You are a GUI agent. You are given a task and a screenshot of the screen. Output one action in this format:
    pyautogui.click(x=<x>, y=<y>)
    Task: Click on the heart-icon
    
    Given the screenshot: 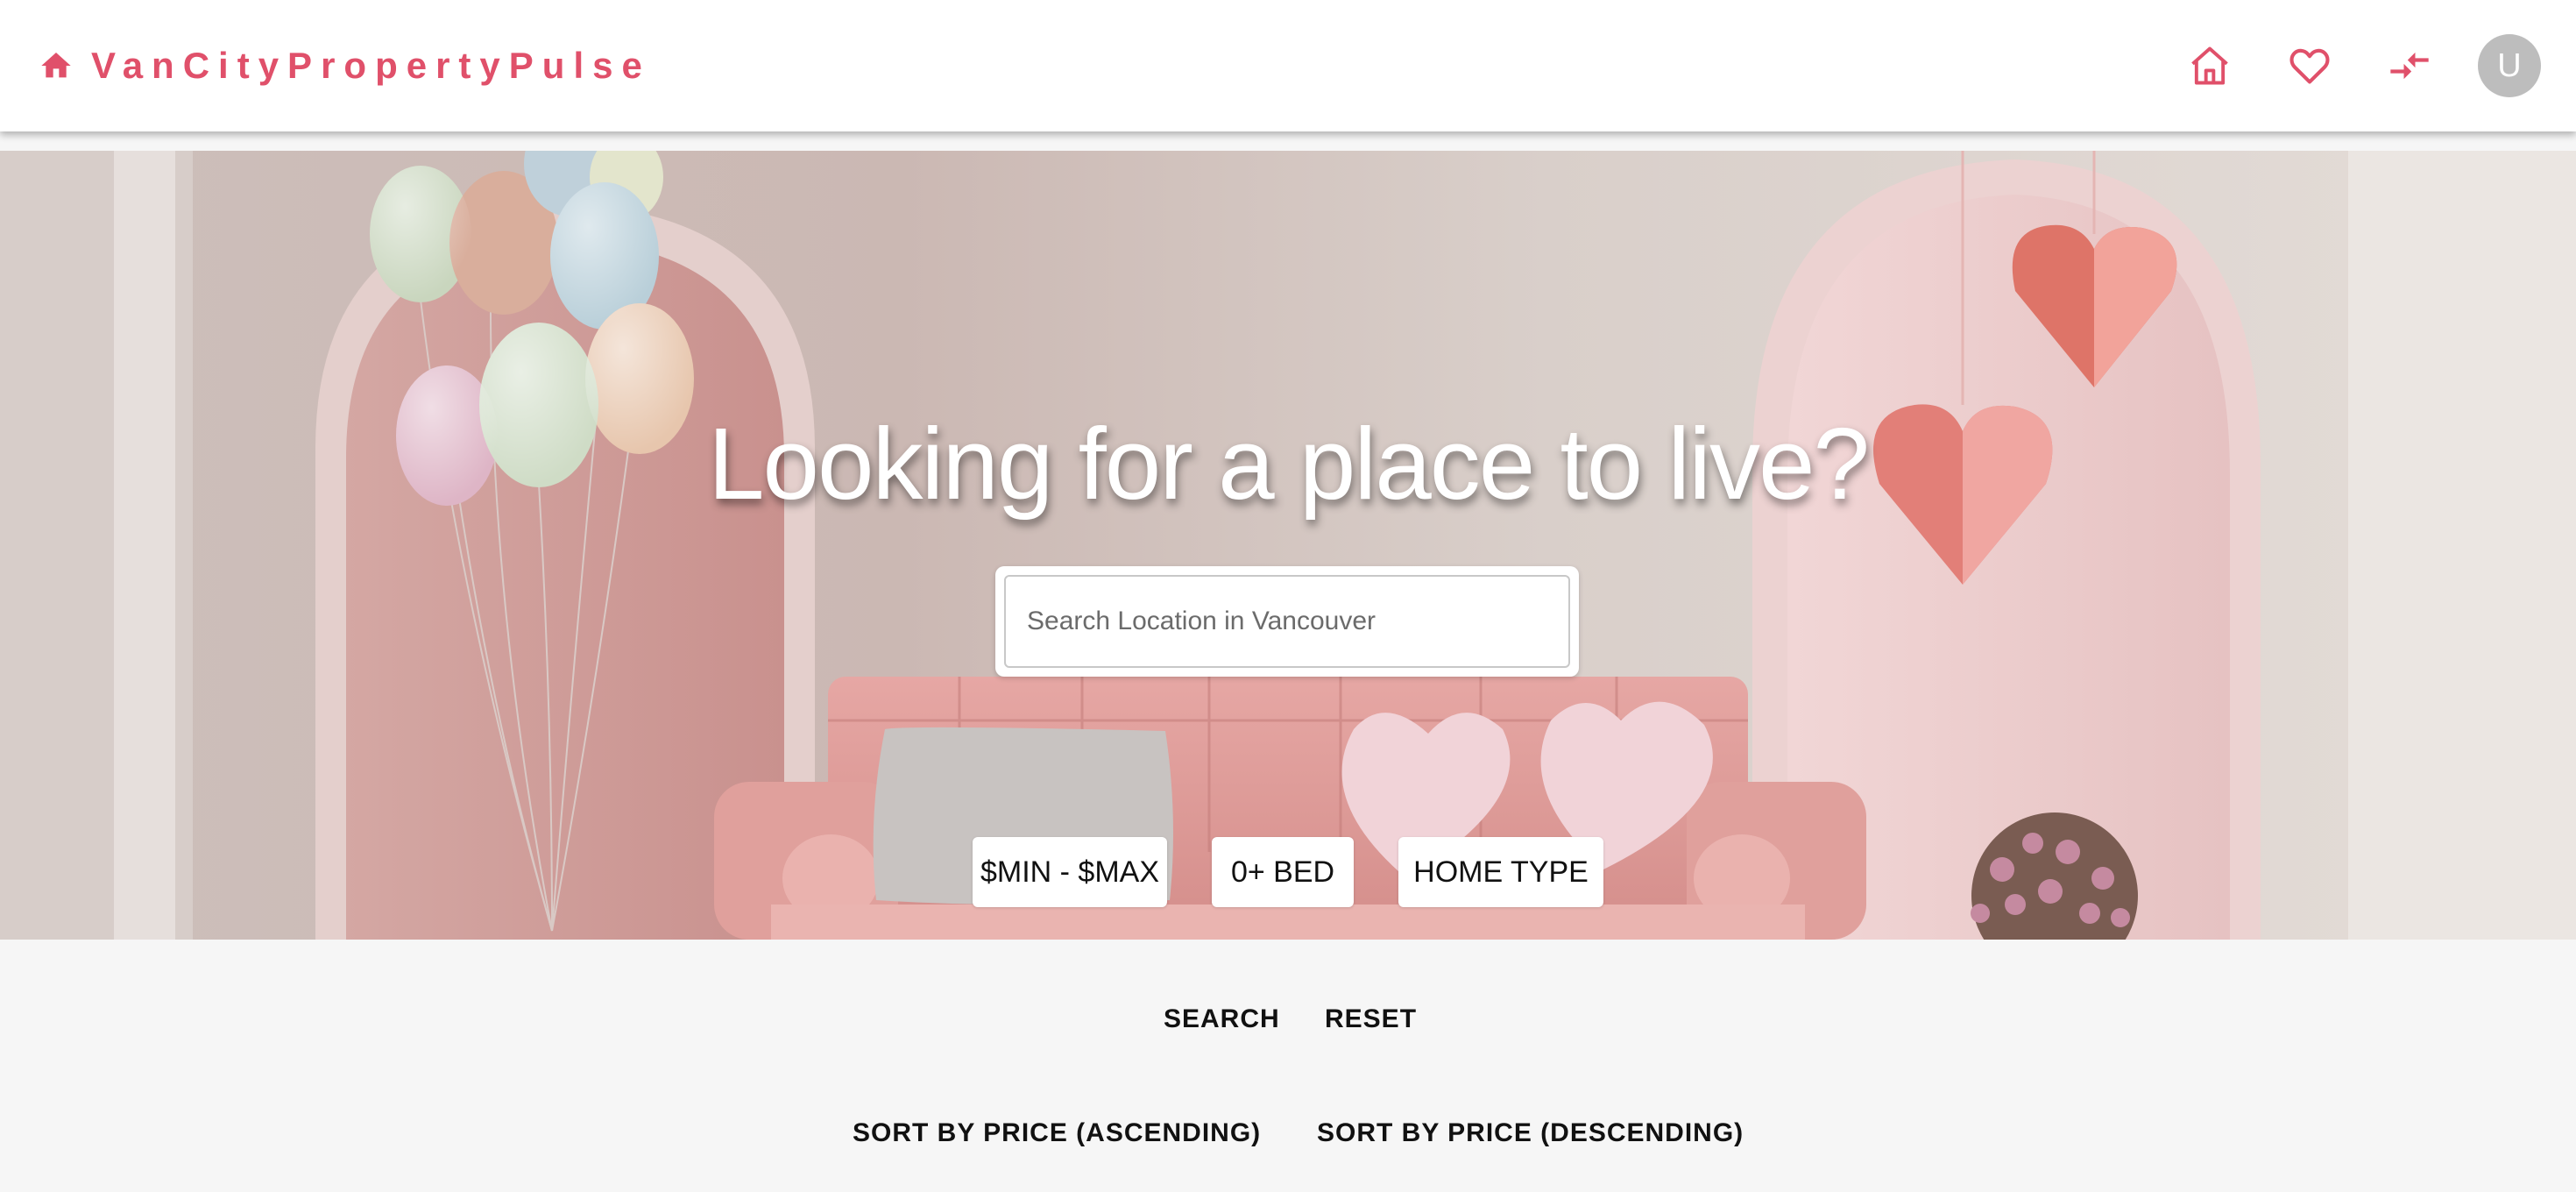 What is the action you would take?
    pyautogui.click(x=2309, y=66)
    